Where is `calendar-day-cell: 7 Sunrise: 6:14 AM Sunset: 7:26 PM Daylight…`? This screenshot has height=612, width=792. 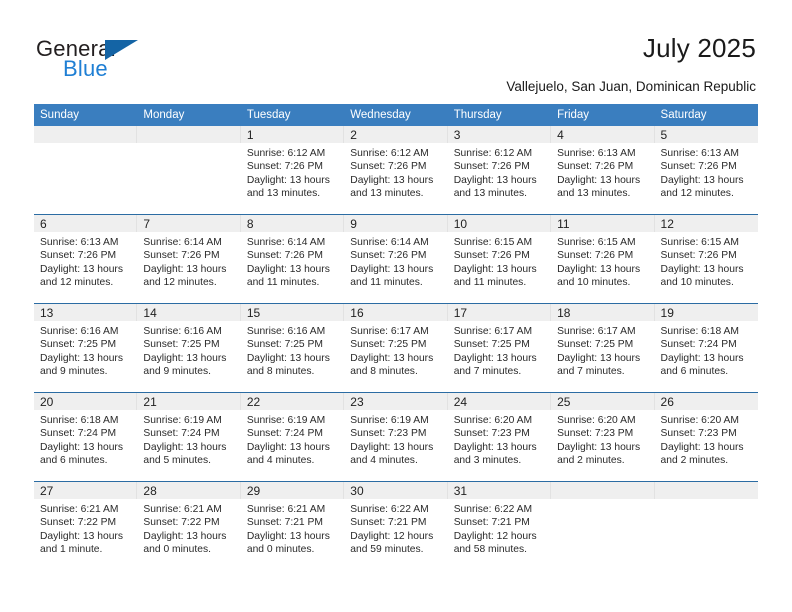 calendar-day-cell: 7 Sunrise: 6:14 AM Sunset: 7:26 PM Daylight… is located at coordinates (189, 259).